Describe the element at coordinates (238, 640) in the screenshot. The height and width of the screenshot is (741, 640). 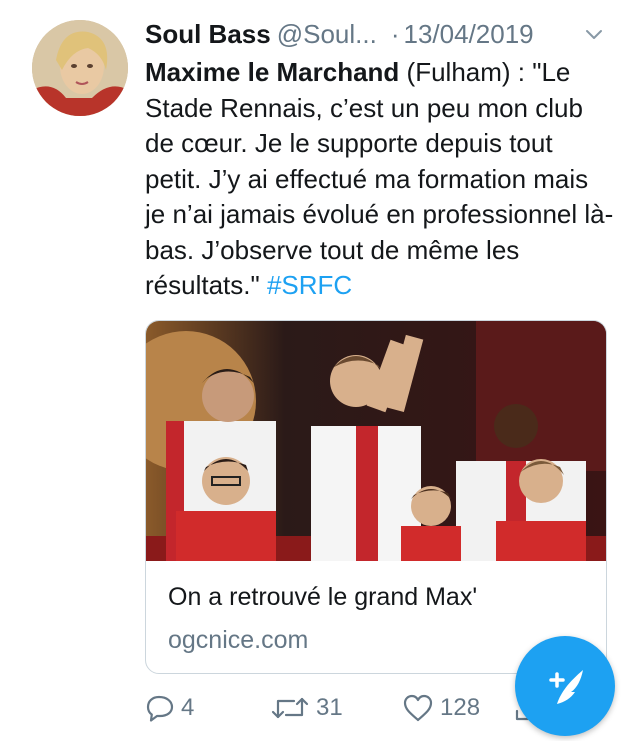
I see `card-domain: ogcnice.com` at that location.